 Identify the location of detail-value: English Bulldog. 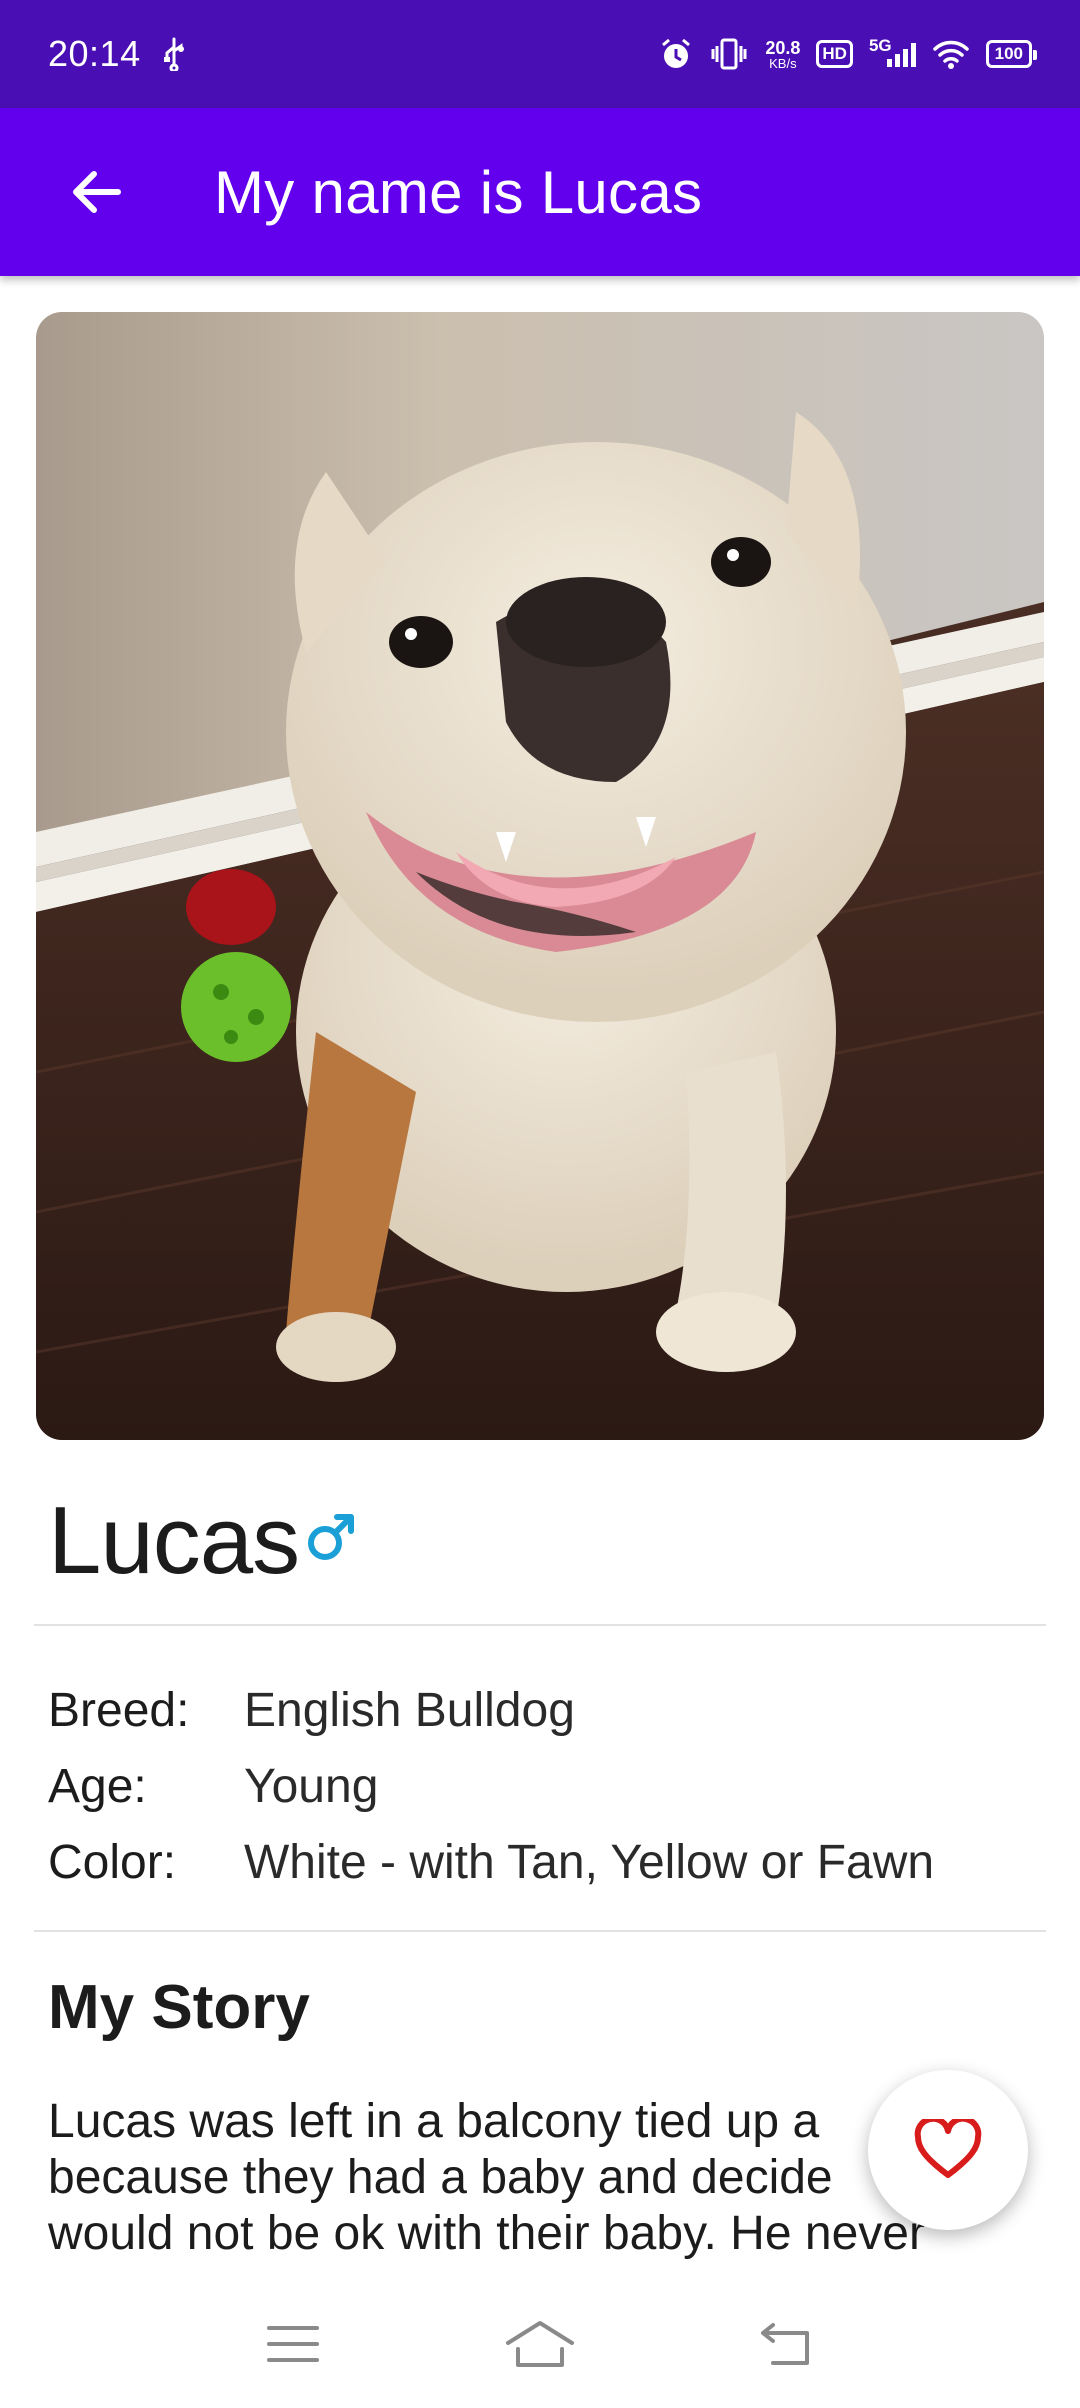
(409, 1710).